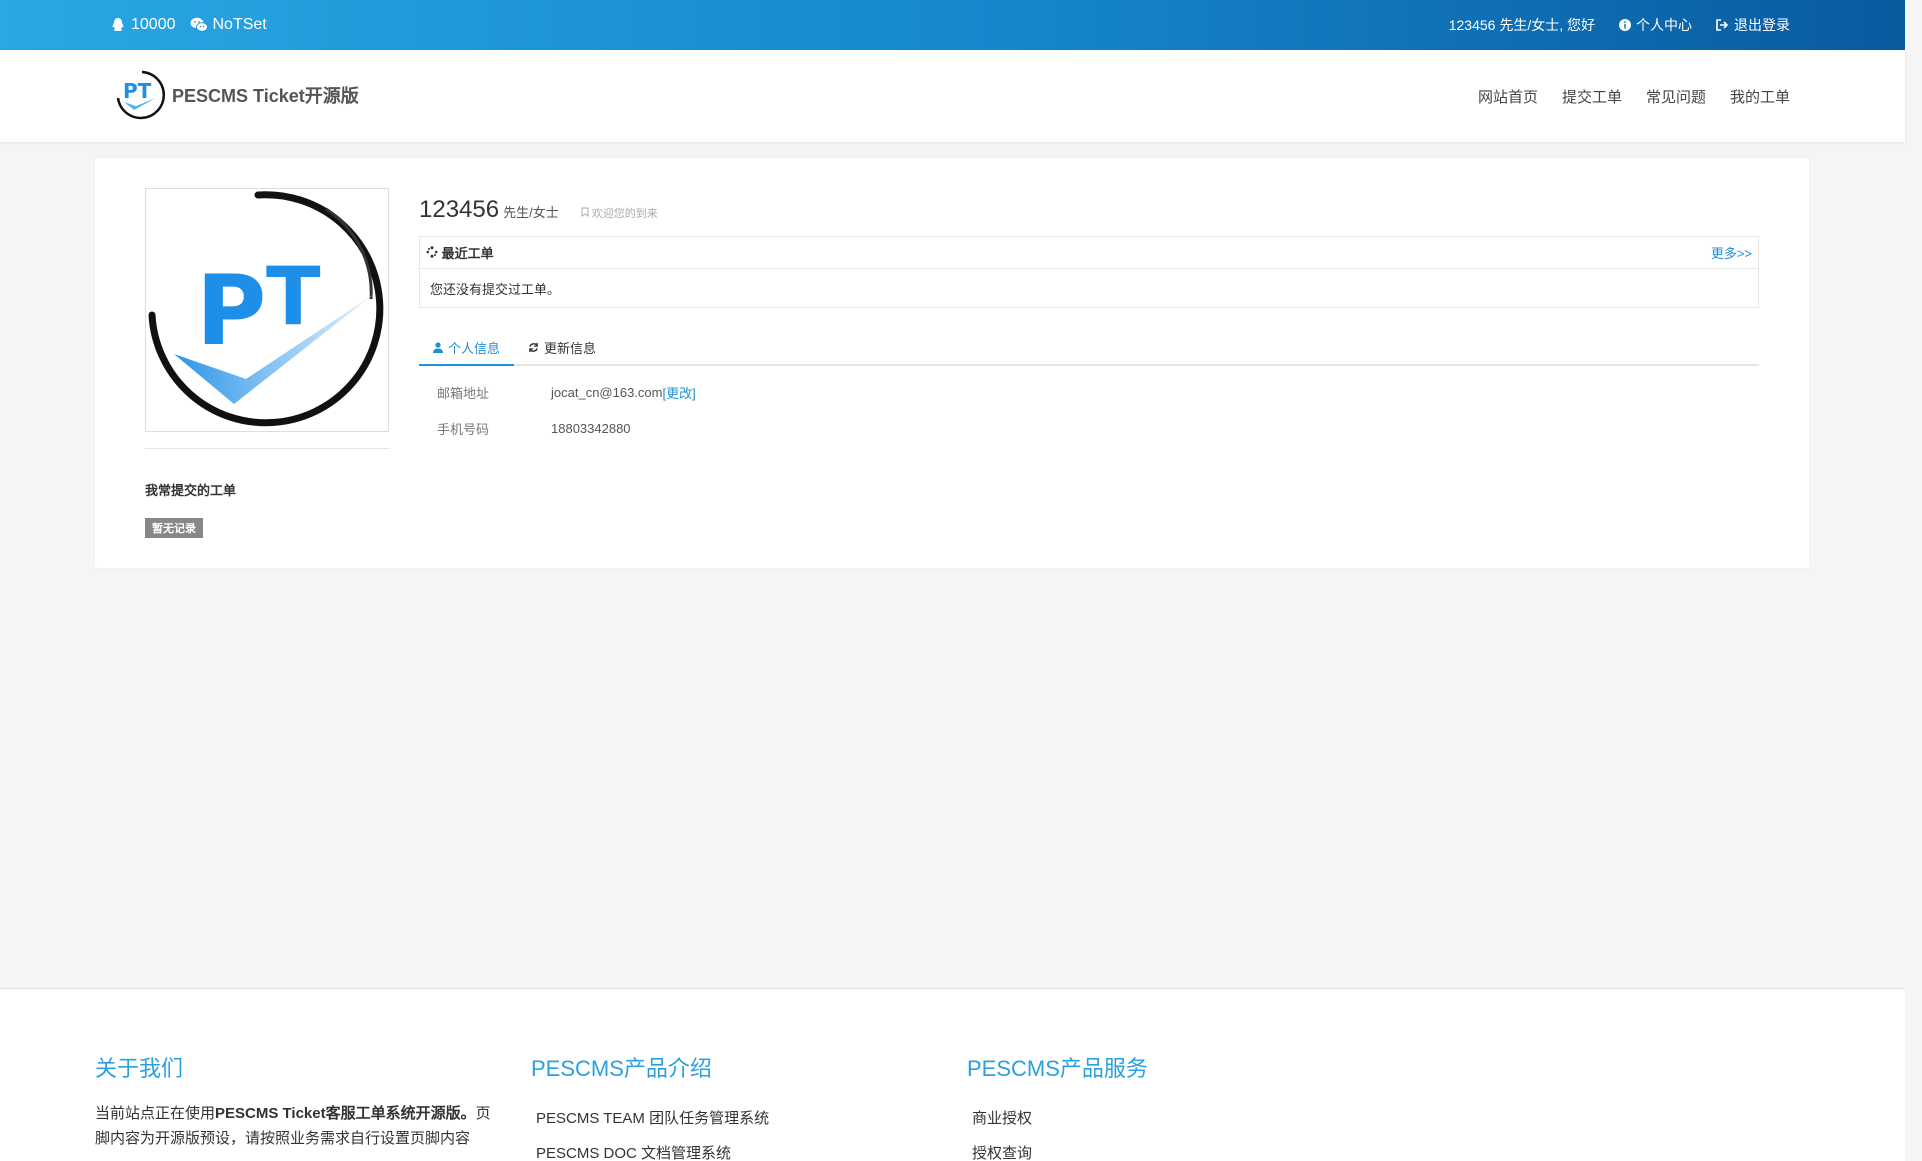 The height and width of the screenshot is (1161, 1922). Describe the element at coordinates (1057, 1148) in the screenshot. I see `footer-license-query-link: 授权查询` at that location.